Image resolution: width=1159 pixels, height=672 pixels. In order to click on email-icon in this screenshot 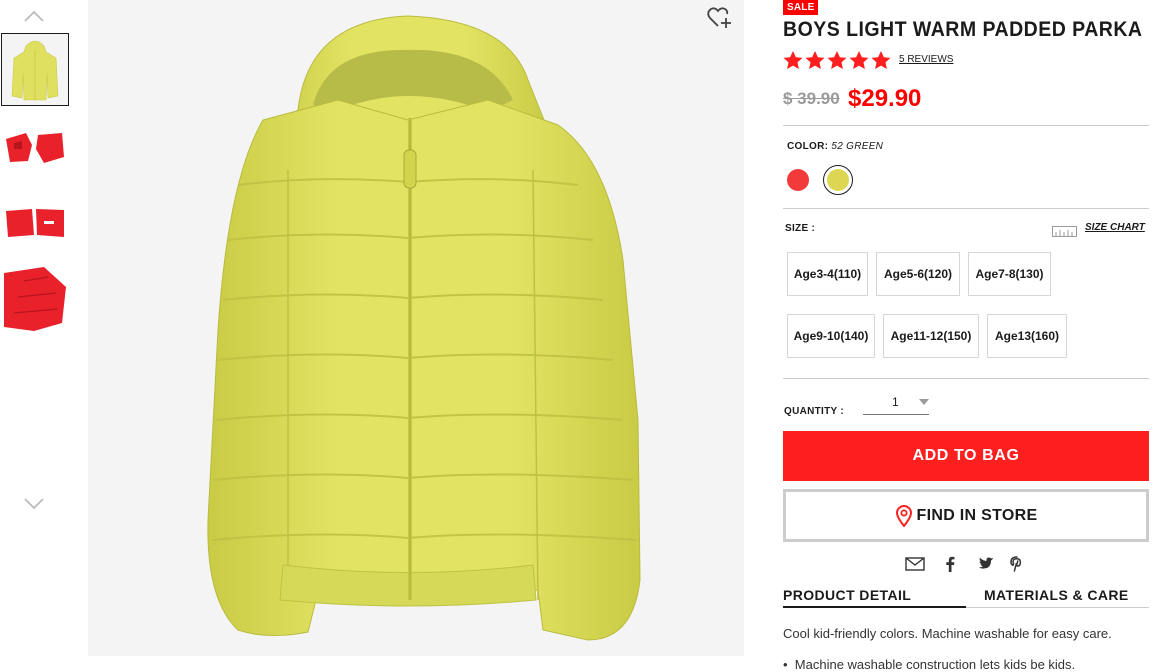, I will do `click(915, 564)`.